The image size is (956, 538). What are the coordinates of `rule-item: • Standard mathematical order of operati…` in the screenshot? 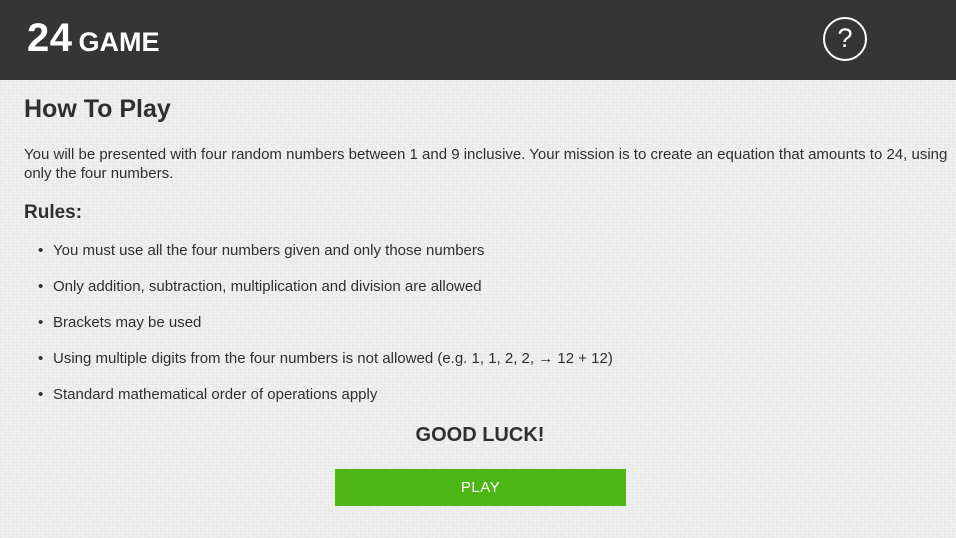 It's located at (325, 403).